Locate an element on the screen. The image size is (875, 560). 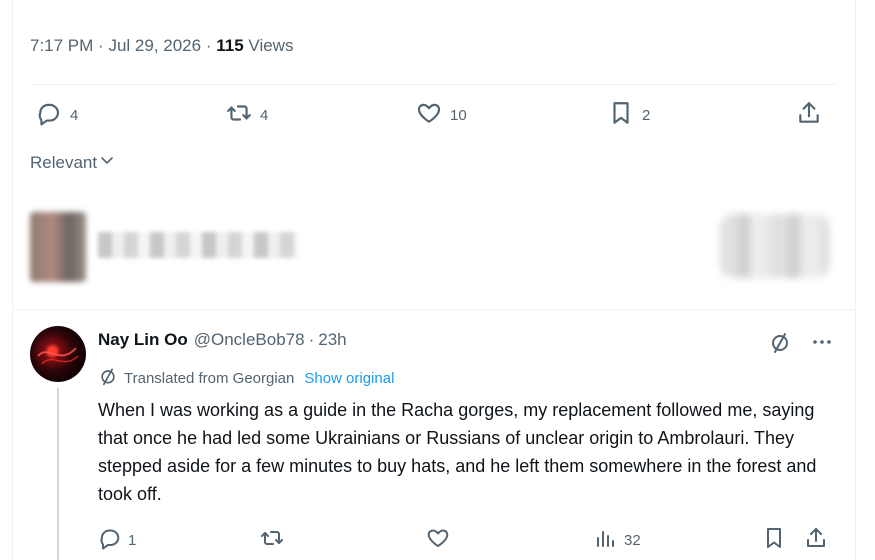
redacted-text is located at coordinates (198, 245).